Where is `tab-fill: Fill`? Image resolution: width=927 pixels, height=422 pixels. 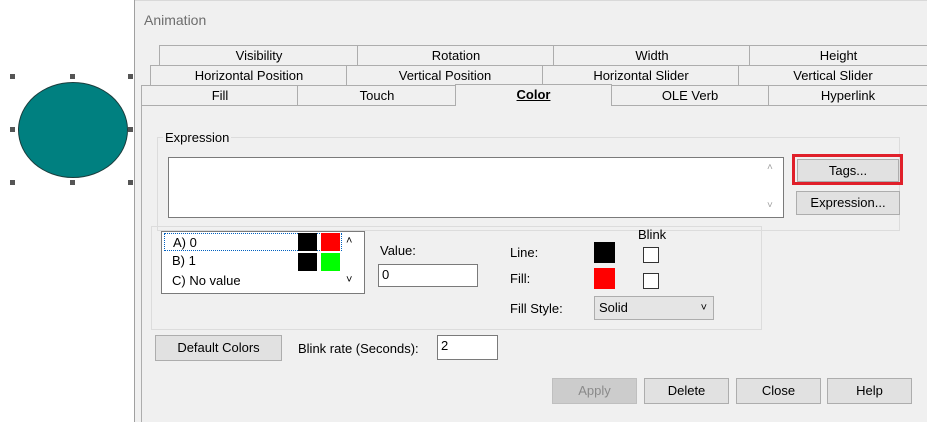 tab-fill: Fill is located at coordinates (220, 95).